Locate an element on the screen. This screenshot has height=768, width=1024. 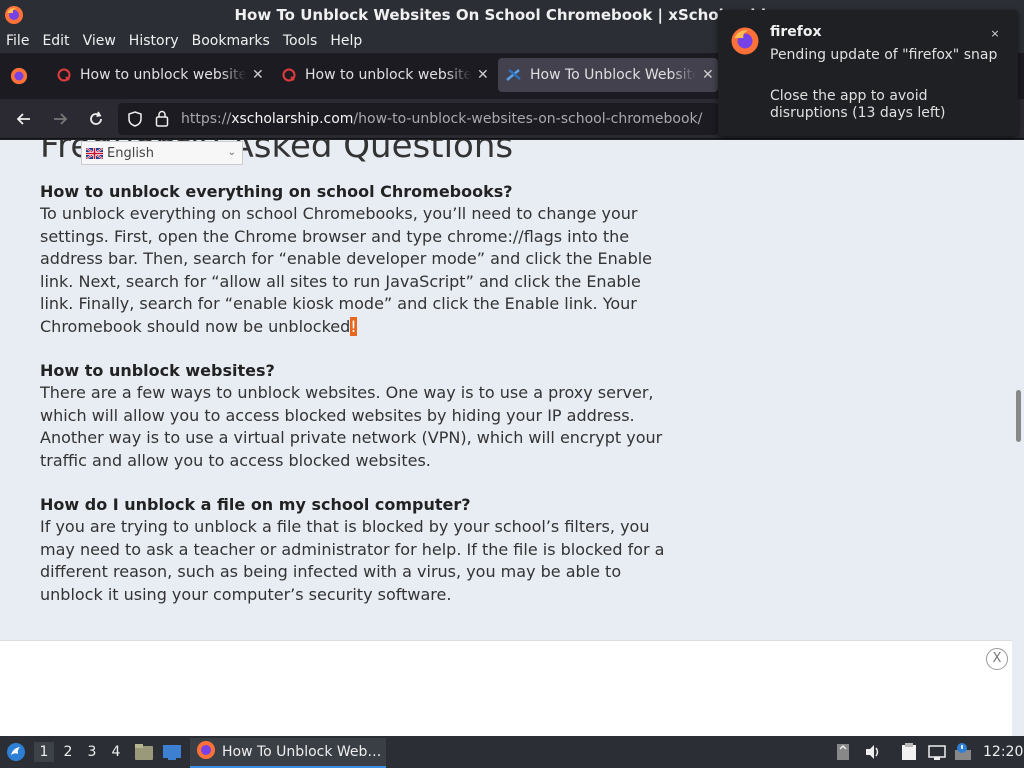
notes-tray-icon is located at coordinates (909, 752).